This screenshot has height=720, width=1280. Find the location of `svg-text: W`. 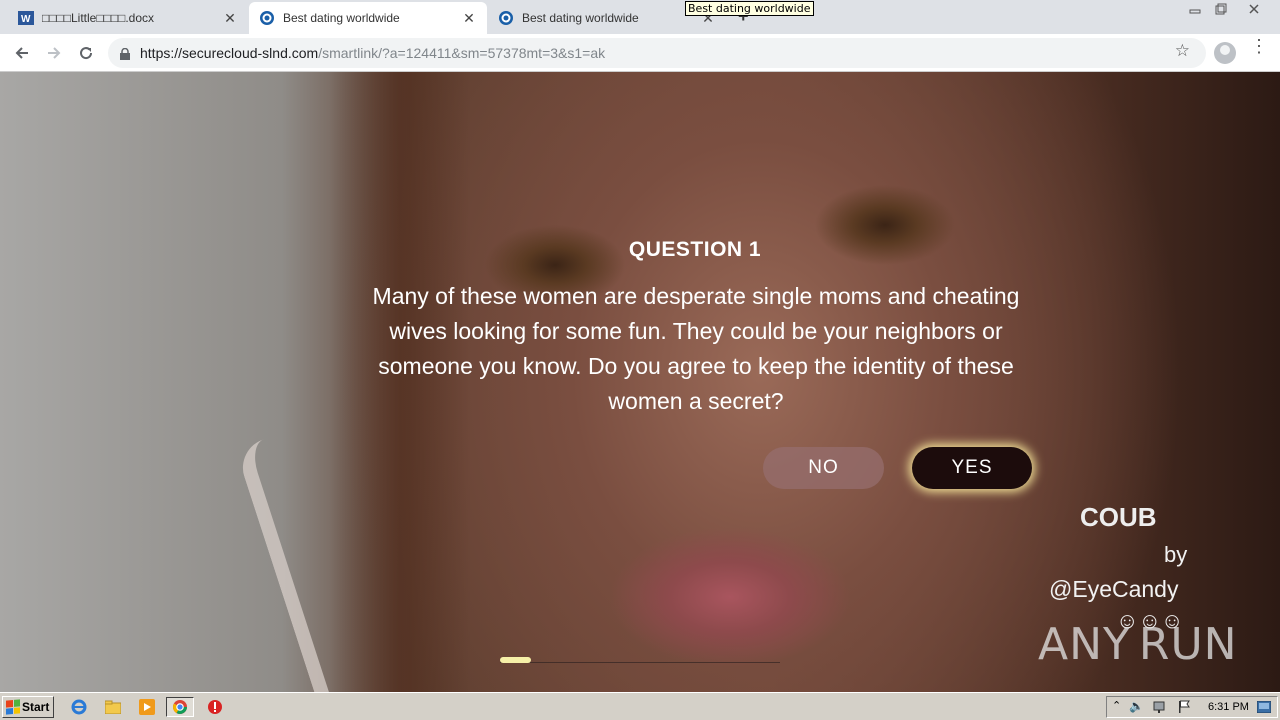

svg-text: W is located at coordinates (26, 19).